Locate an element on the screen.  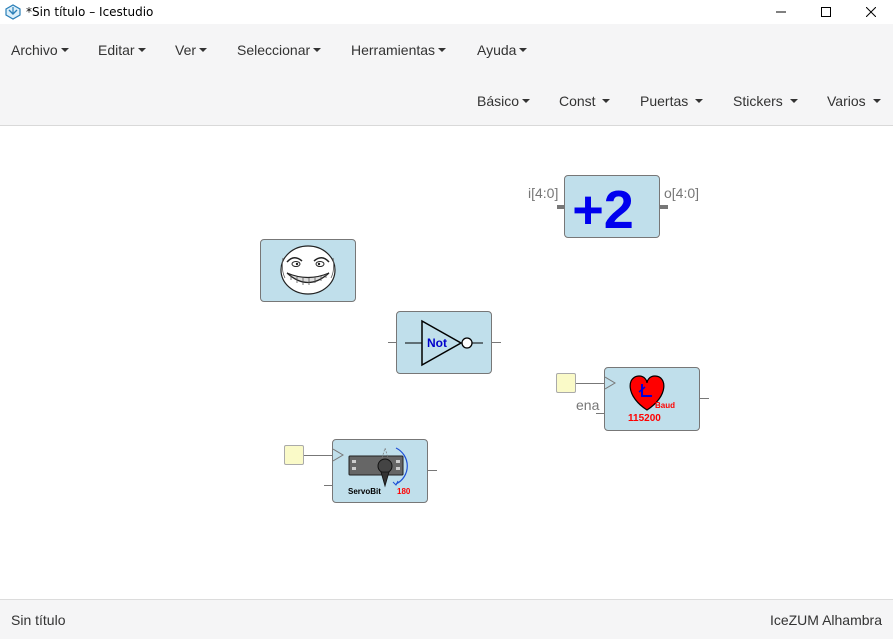
menu-editar-label: Editar is located at coordinates (116, 50).